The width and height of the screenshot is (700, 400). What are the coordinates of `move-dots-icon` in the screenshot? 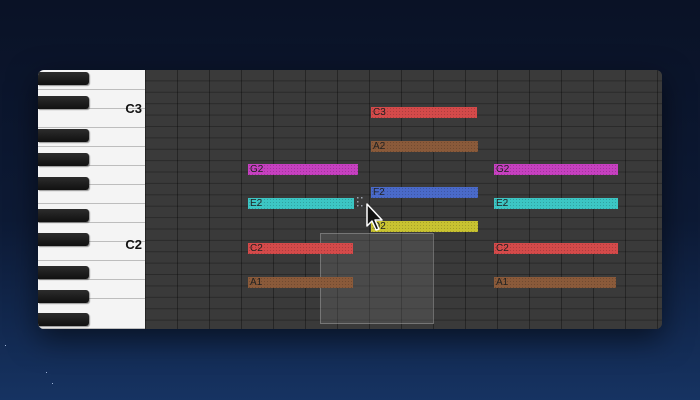 It's located at (360, 202).